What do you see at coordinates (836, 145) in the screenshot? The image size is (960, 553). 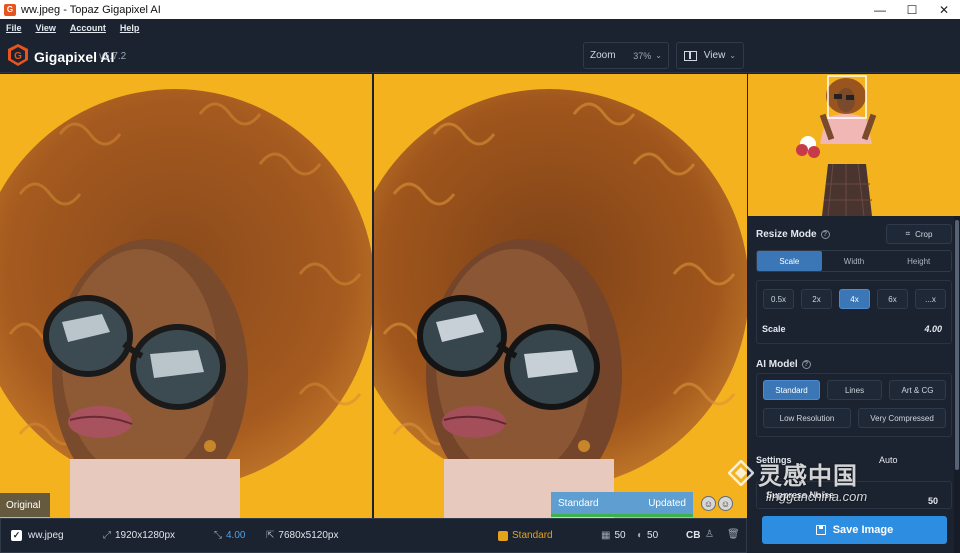 I see `thumbnail-photo` at bounding box center [836, 145].